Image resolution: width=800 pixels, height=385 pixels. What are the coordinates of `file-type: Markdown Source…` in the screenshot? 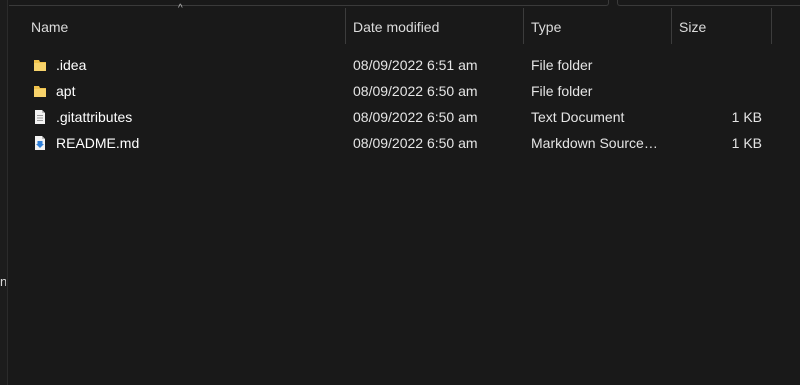 It's located at (594, 143).